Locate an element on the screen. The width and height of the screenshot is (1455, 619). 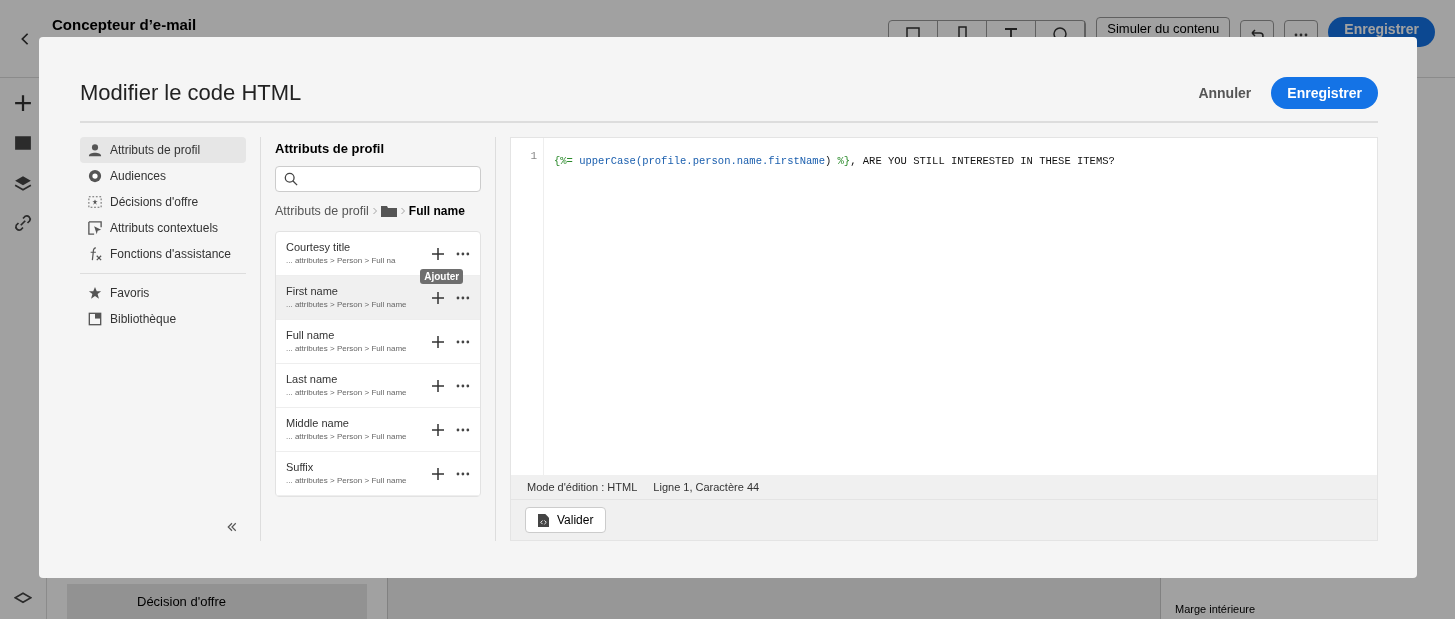
person-icon is located at coordinates (95, 150).